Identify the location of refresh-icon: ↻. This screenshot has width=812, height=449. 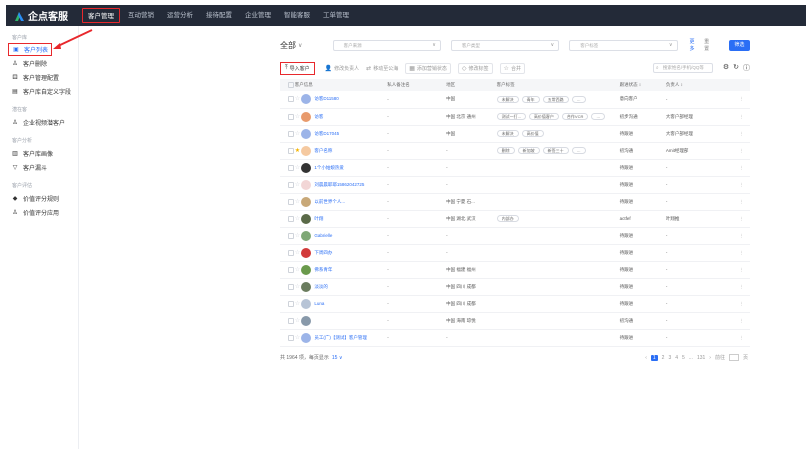
(736, 68).